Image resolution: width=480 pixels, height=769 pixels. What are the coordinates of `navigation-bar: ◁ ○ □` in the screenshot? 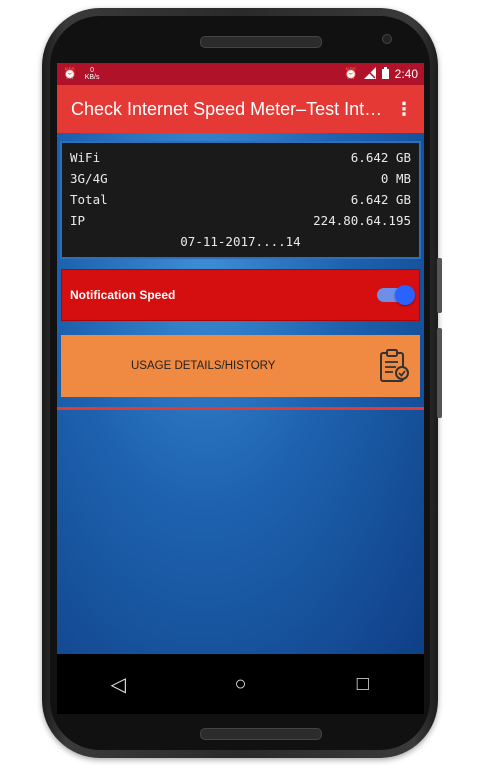 It's located at (240, 684).